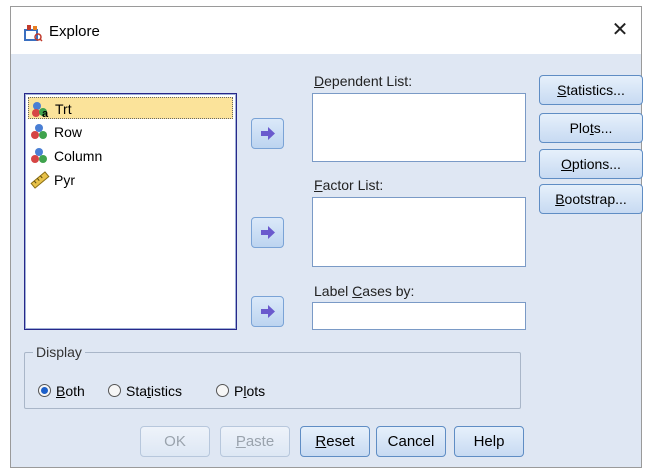 This screenshot has height=471, width=652. I want to click on display-group, so click(272, 380).